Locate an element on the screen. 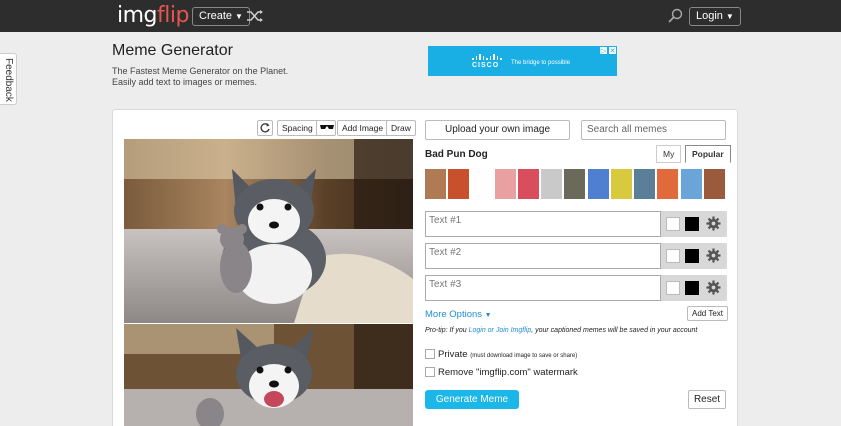 The width and height of the screenshot is (841, 426). login-join-link: Login or Join Imgflip is located at coordinates (500, 330).